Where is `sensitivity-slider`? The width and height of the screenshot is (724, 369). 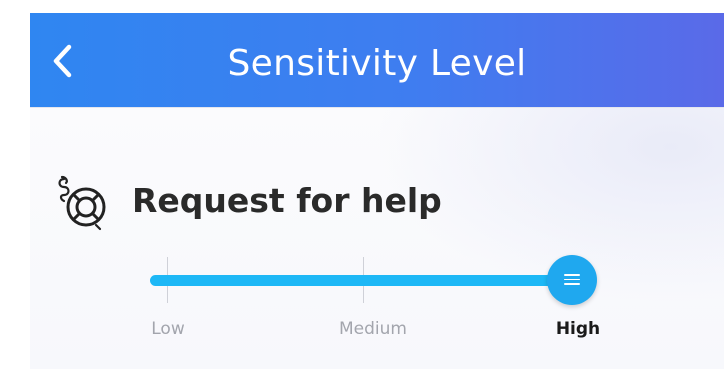 sensitivity-slider is located at coordinates (380, 277).